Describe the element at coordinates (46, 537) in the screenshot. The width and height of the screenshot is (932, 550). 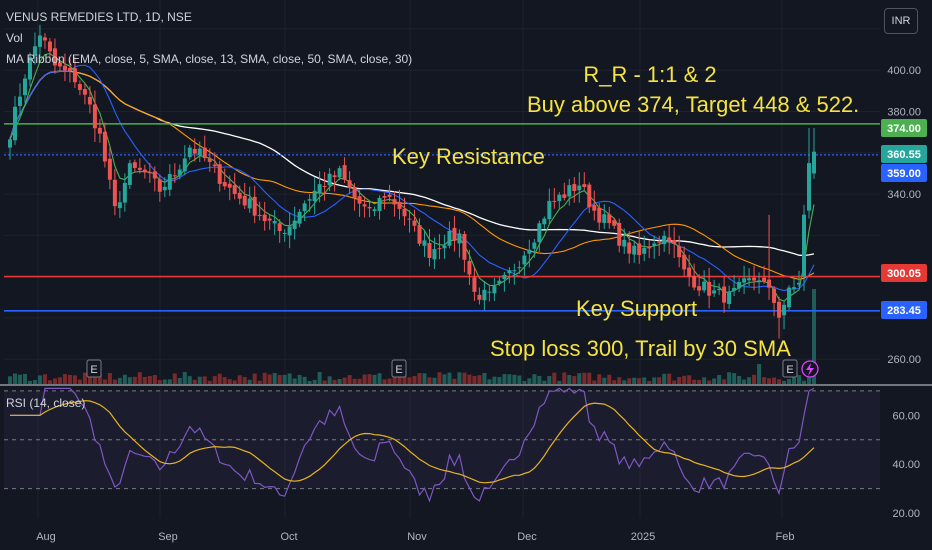
I see `time-tick-label: Aug` at that location.